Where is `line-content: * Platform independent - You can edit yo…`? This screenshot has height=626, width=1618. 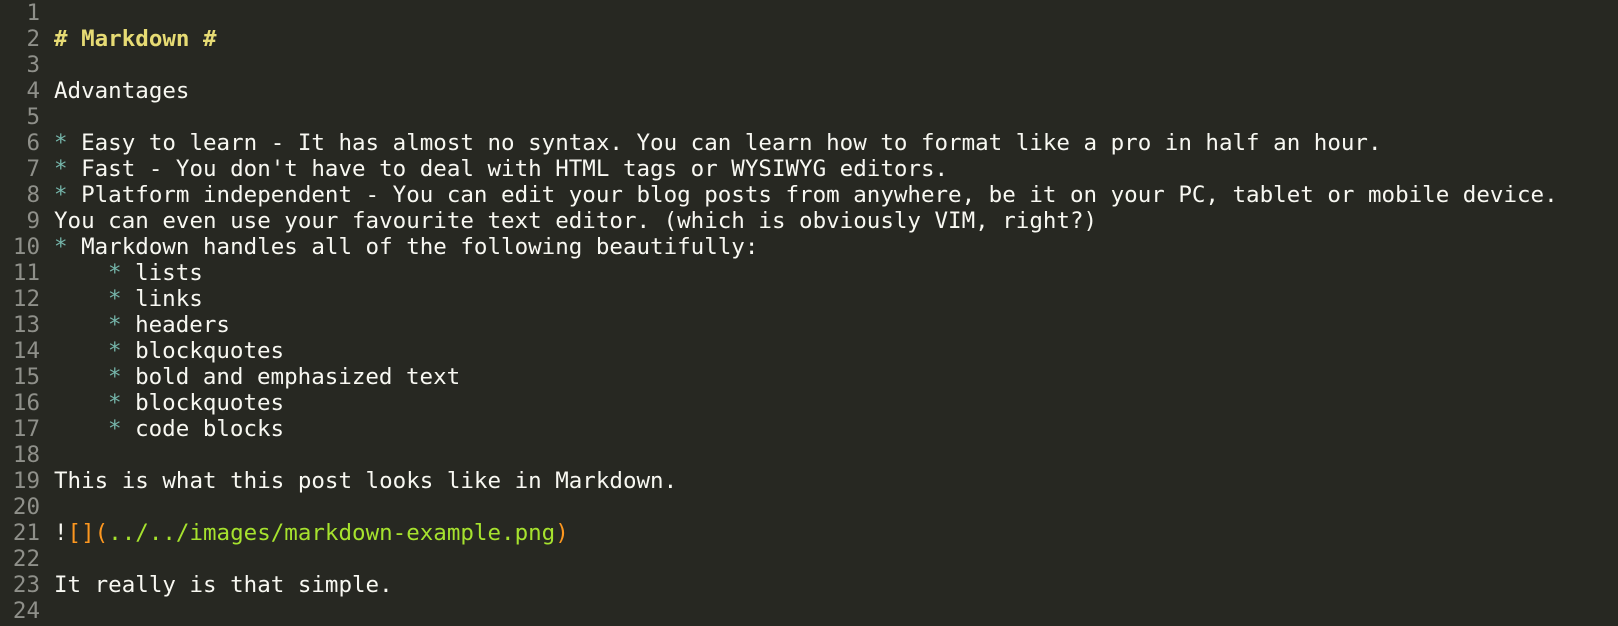
line-content: * Platform independent - You can edit yo… is located at coordinates (799, 195).